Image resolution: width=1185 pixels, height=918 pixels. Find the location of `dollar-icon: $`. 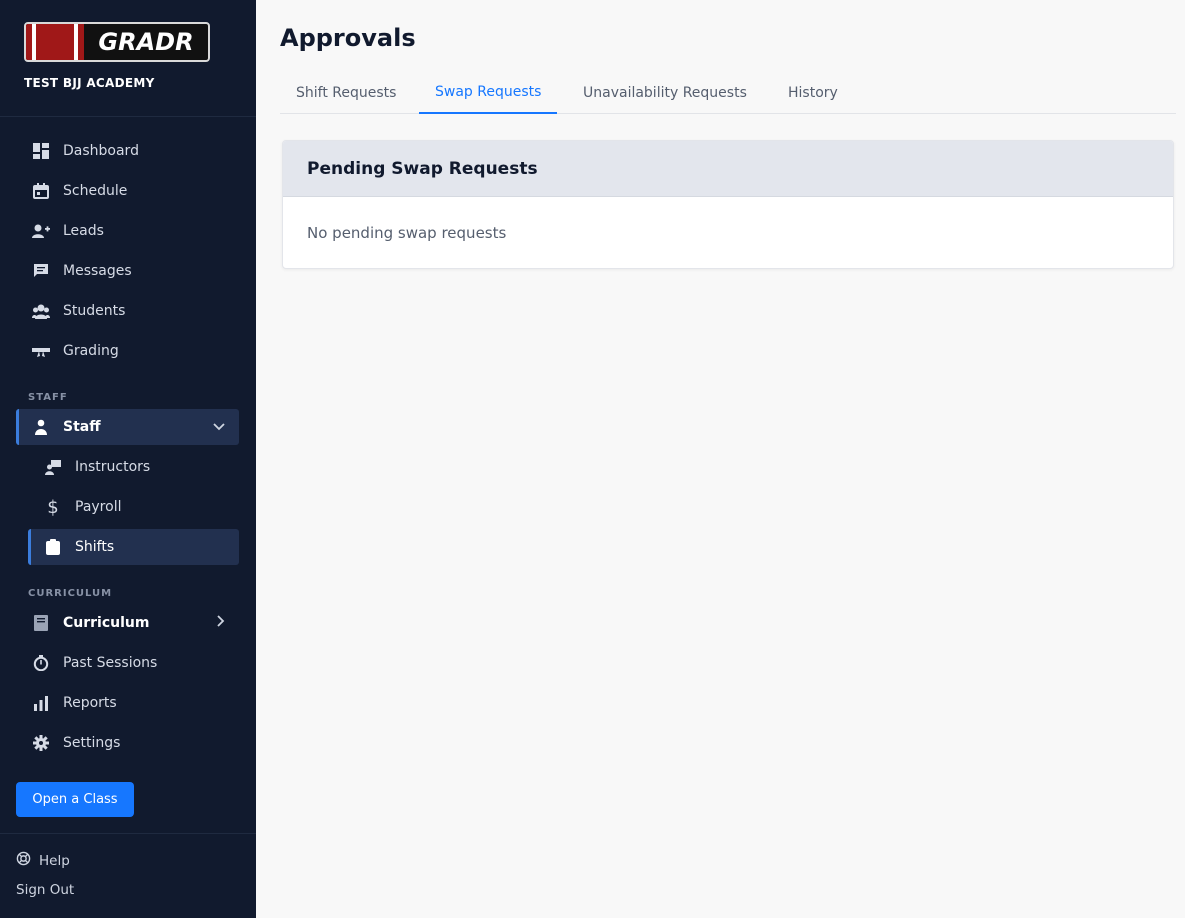

dollar-icon: $ is located at coordinates (53, 507).